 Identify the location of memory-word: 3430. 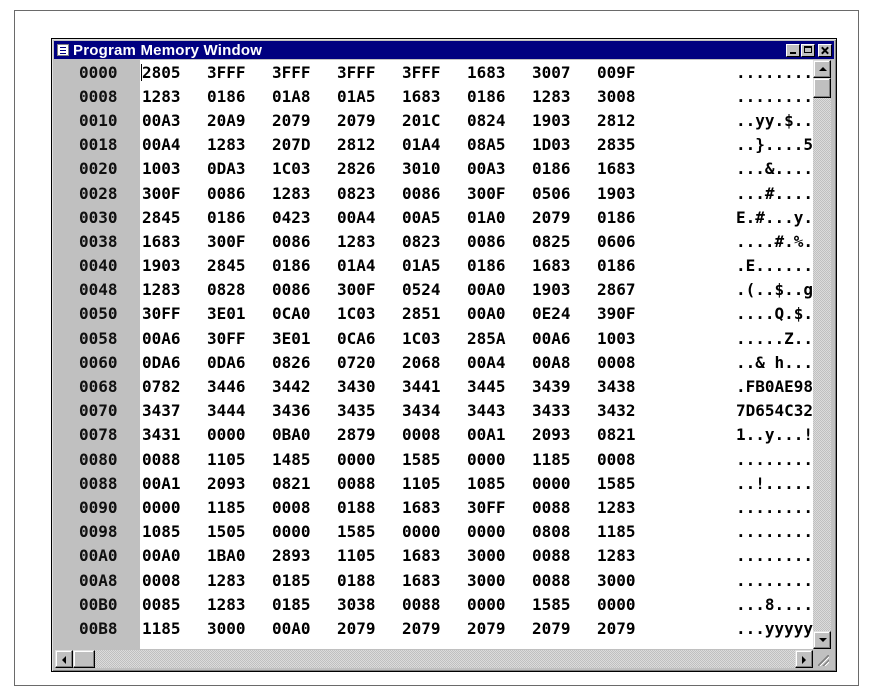
(369, 386).